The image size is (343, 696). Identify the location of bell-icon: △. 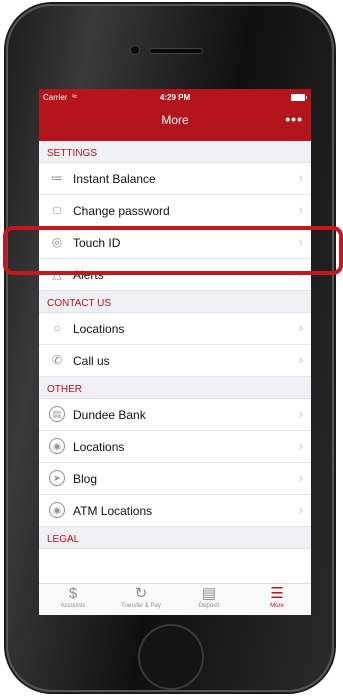
(57, 274).